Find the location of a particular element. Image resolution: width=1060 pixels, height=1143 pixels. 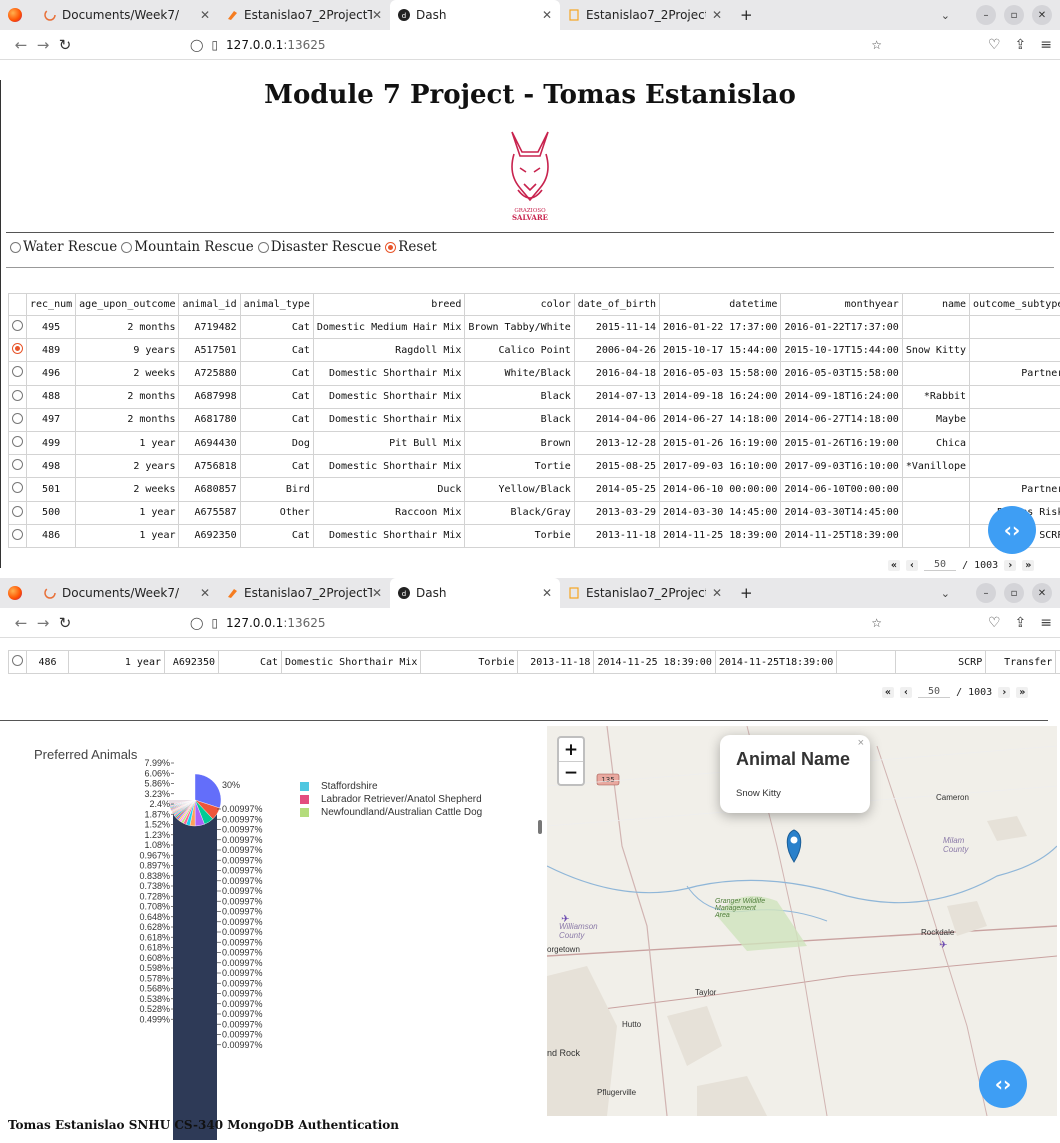

column-header: breed is located at coordinates (389, 305).